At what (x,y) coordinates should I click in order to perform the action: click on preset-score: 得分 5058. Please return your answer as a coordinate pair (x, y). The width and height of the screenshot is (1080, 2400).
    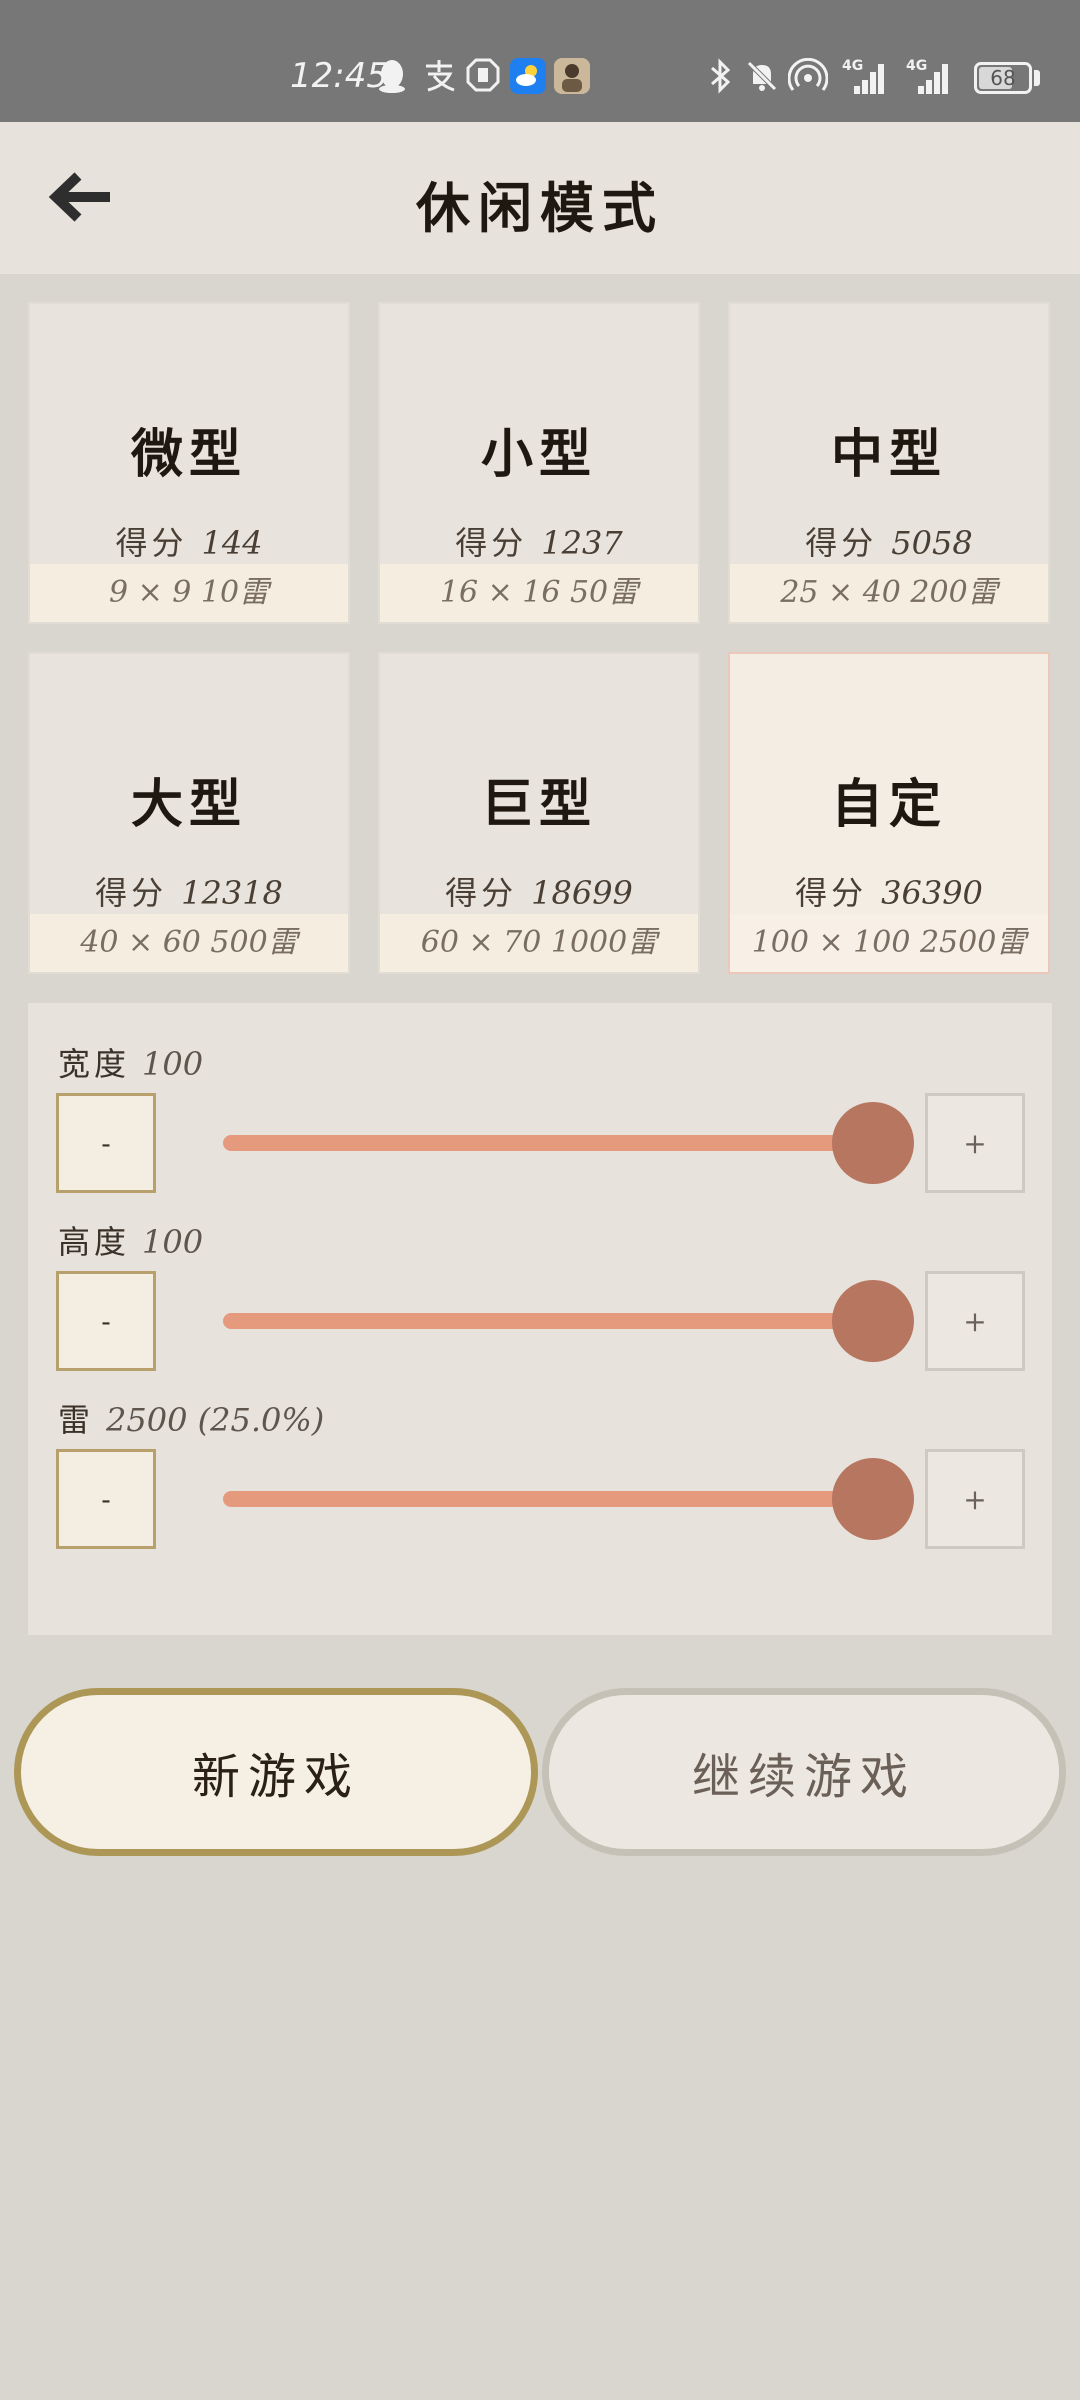
    Looking at the image, I should click on (889, 543).